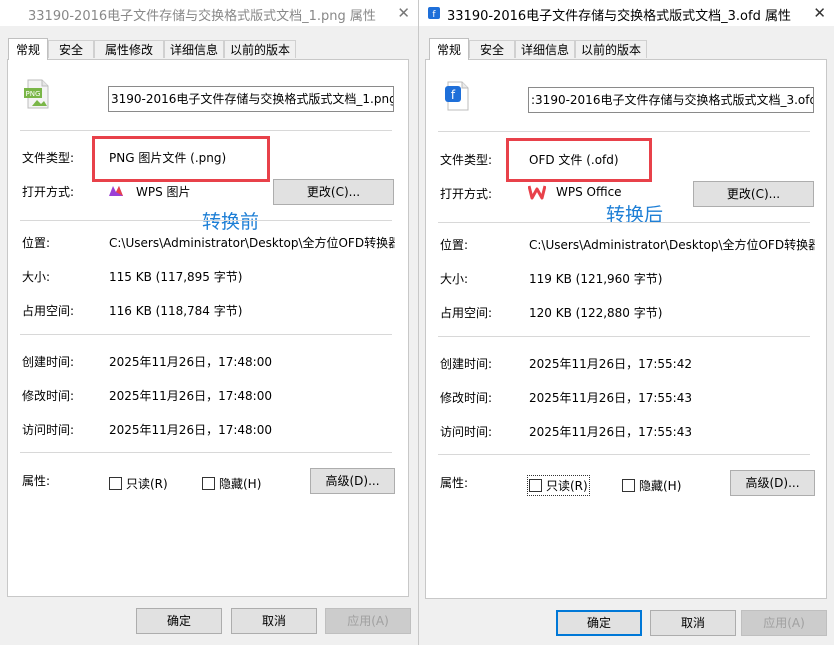 This screenshot has width=834, height=645. I want to click on created-value: 2025年11月26日，17:55:42, so click(610, 364).